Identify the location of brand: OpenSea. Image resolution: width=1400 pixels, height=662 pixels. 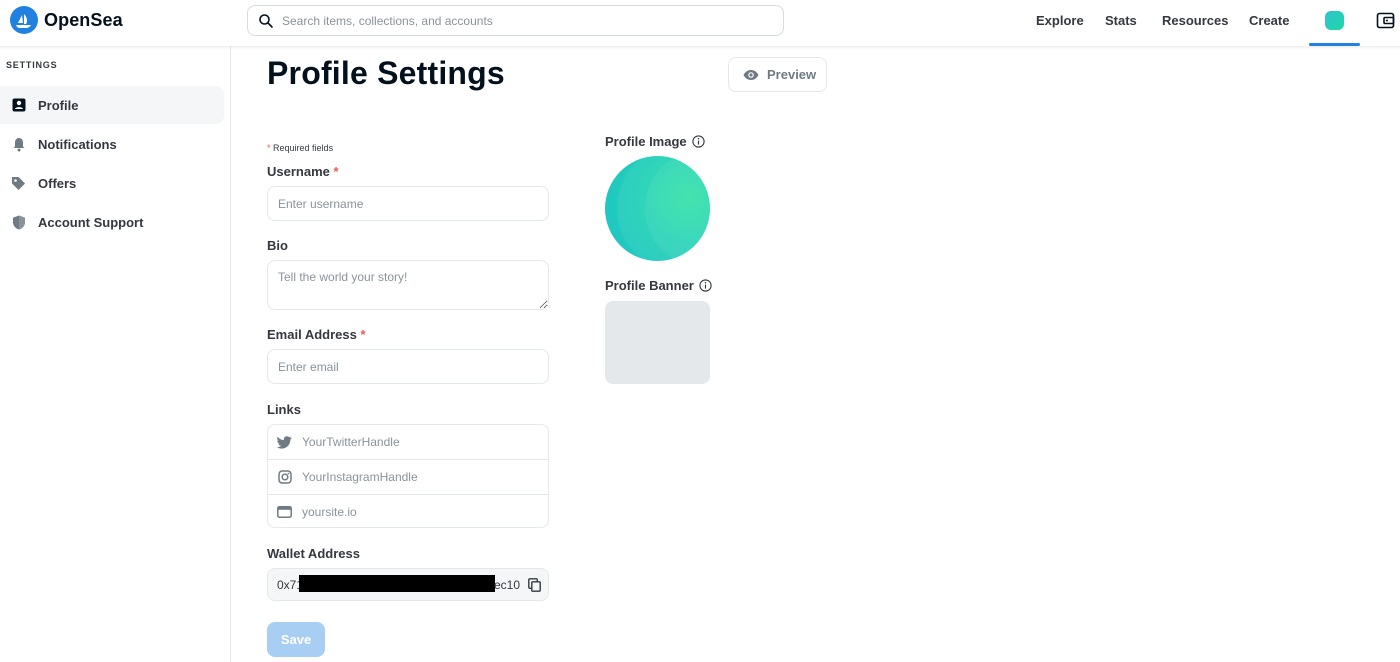
(66, 20).